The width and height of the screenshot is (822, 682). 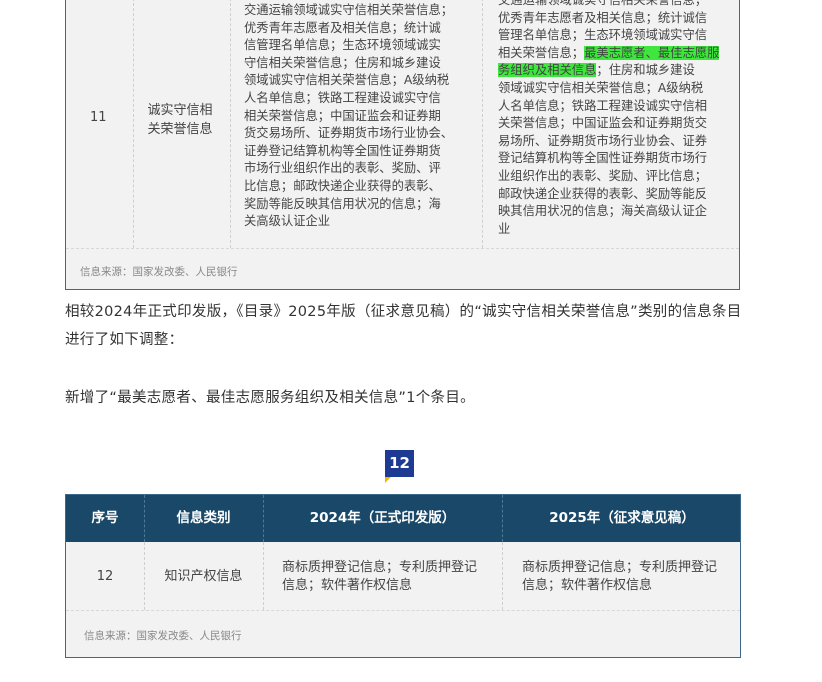 I want to click on content-line: 信管理名单信息；生态环境领域诚实, so click(x=342, y=45).